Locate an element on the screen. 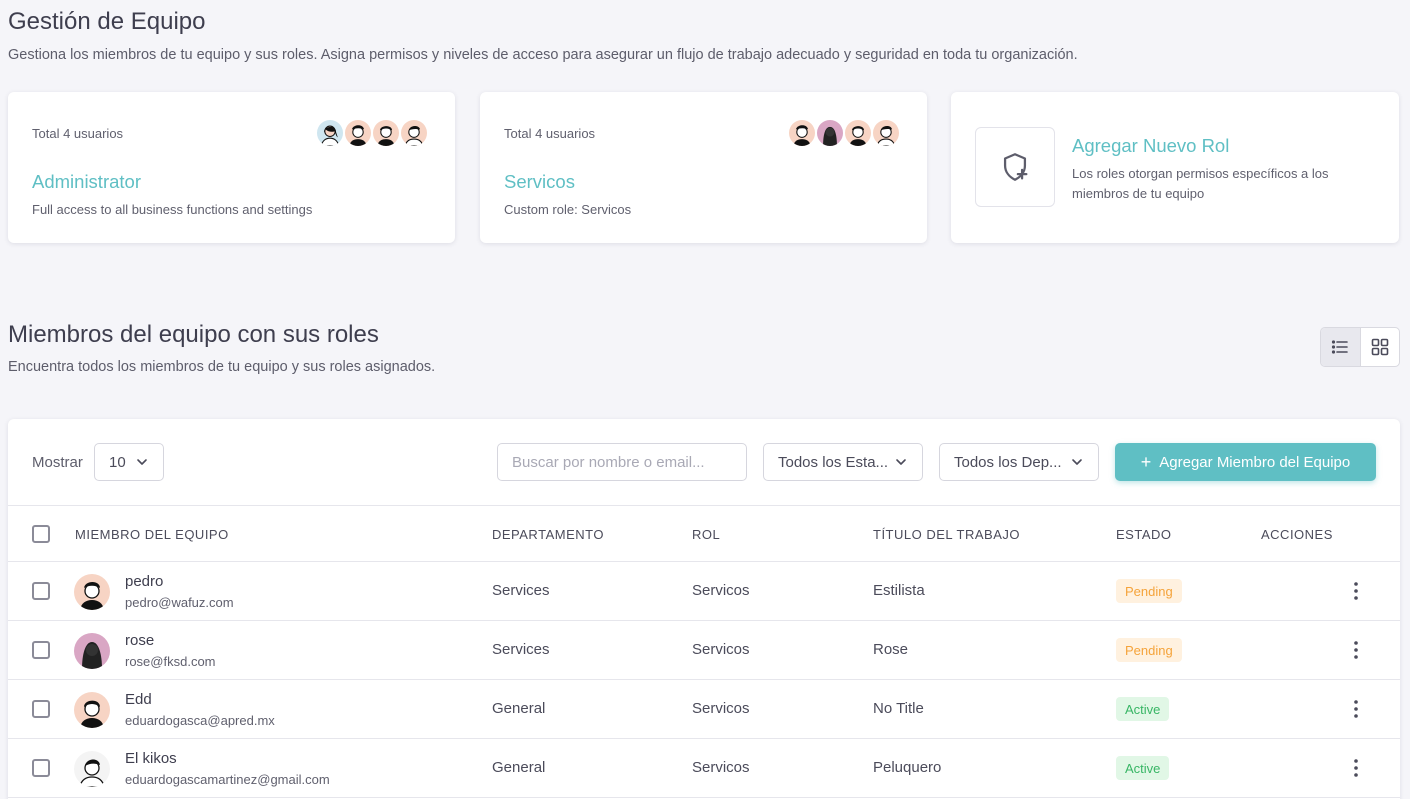  show-entries-label: Mostrar is located at coordinates (57, 462).